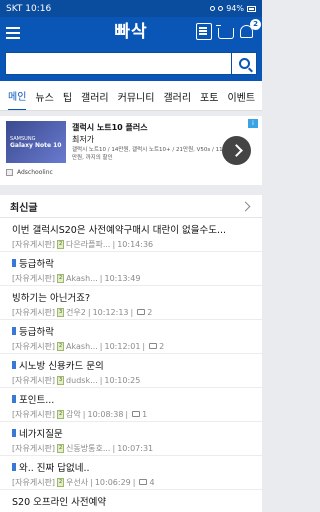  Describe the element at coordinates (177, 96) in the screenshot. I see `tab-gallery: 갤러리` at that location.